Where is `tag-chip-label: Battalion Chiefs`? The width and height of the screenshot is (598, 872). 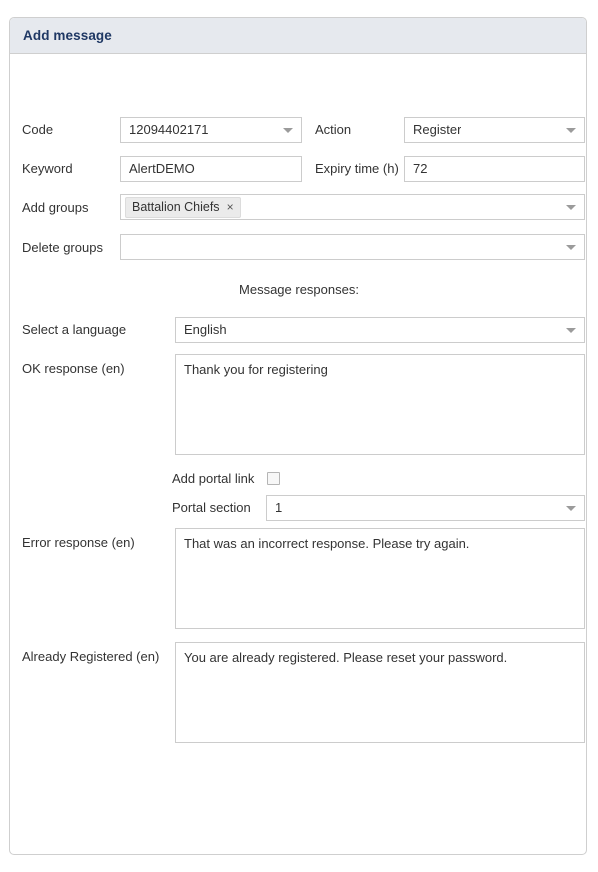
tag-chip-label: Battalion Chiefs is located at coordinates (176, 206).